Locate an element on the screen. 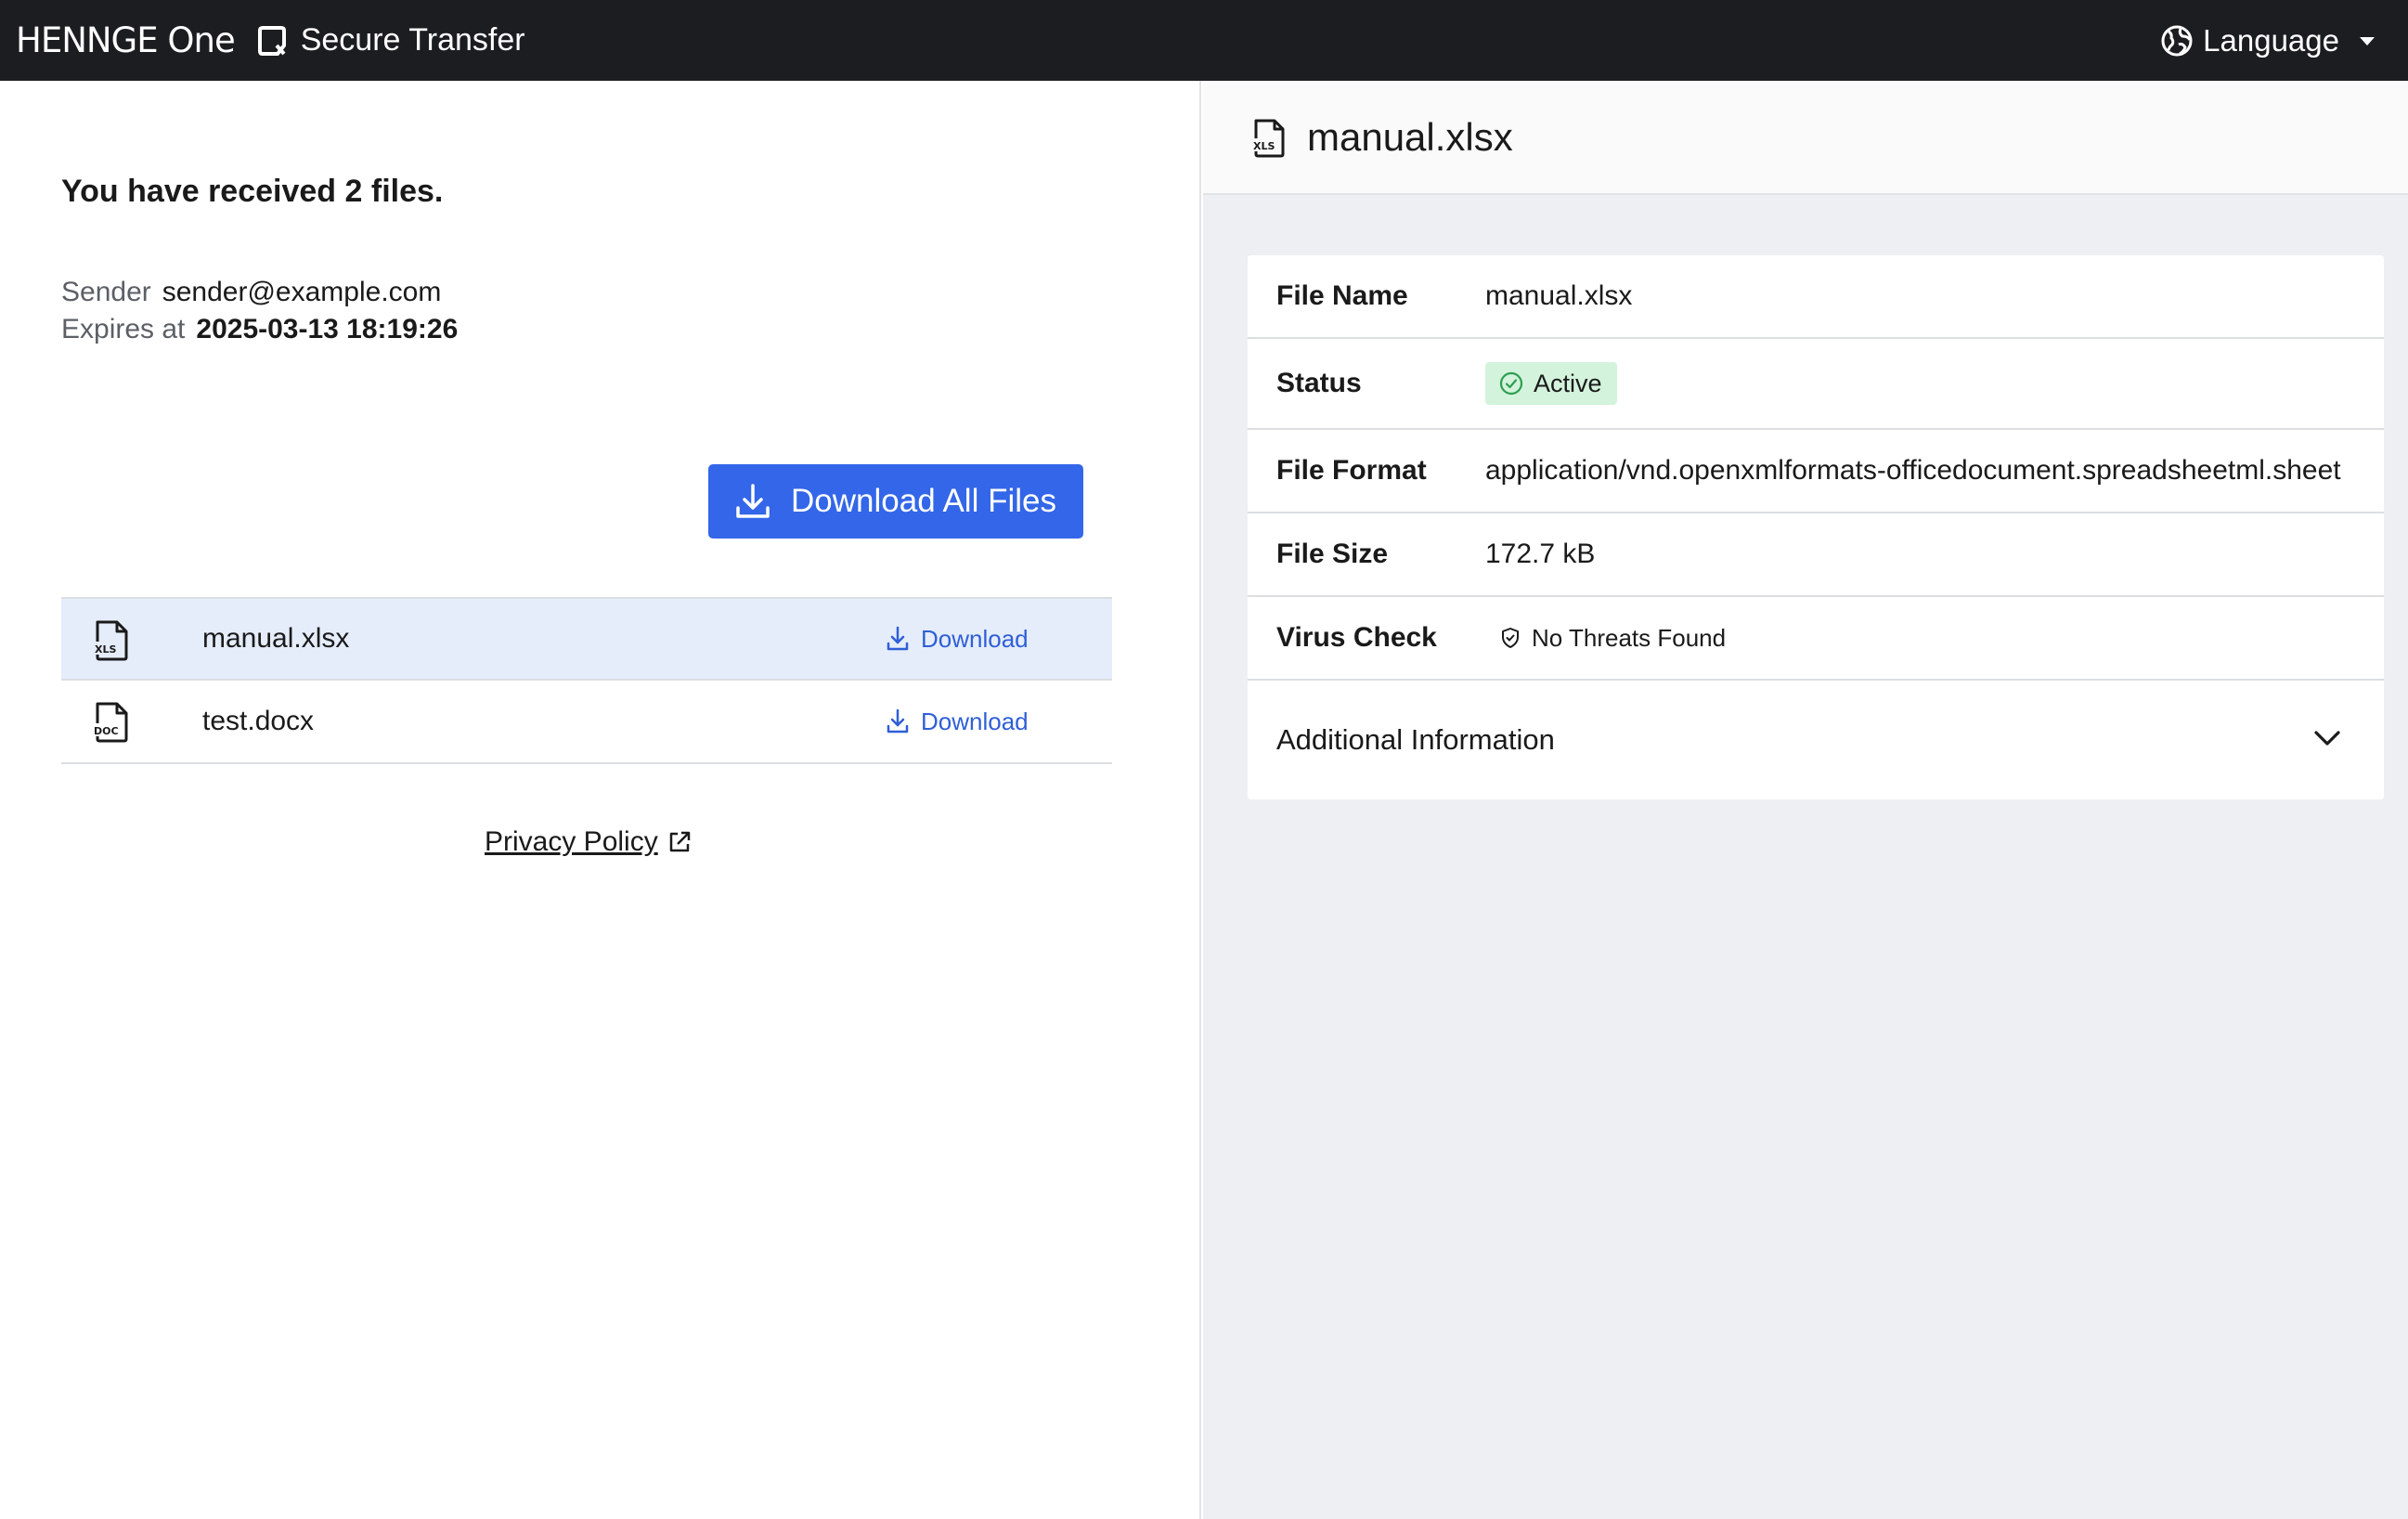 The height and width of the screenshot is (1519, 2408). check-circle-icon is located at coordinates (1511, 383).